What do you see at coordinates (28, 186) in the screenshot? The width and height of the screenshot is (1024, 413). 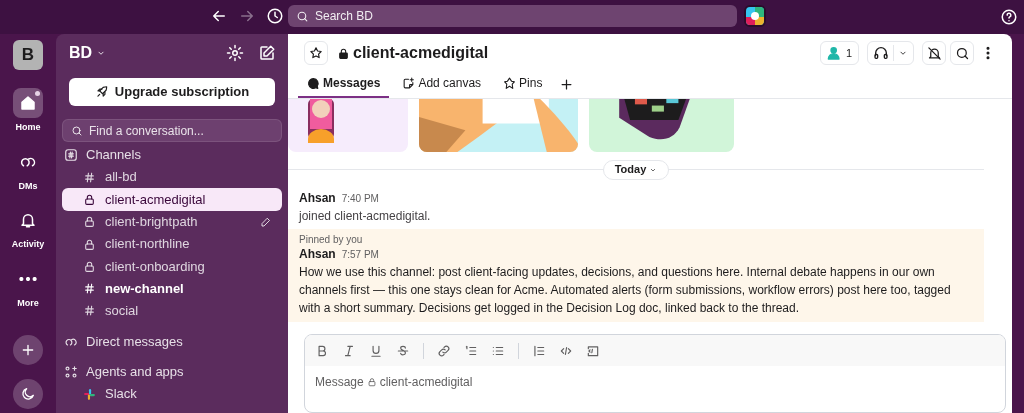 I see `rail-label: DMs` at bounding box center [28, 186].